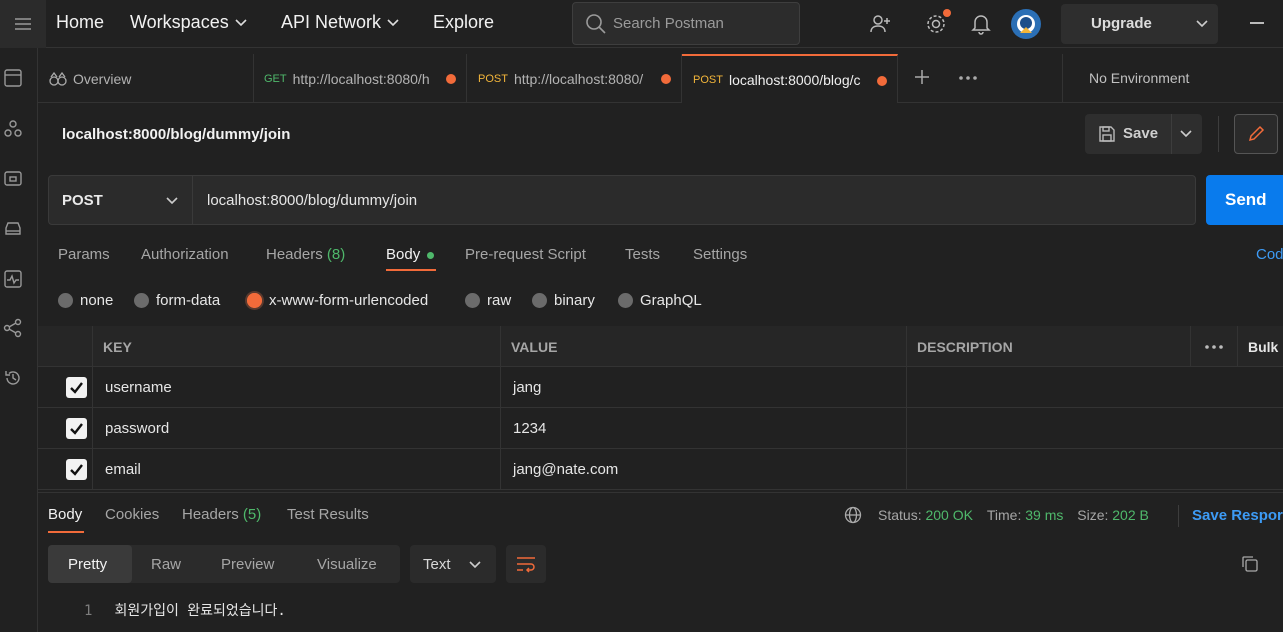 Image resolution: width=1283 pixels, height=632 pixels. What do you see at coordinates (660, 300) in the screenshot?
I see `radio-graphql: GraphQL` at bounding box center [660, 300].